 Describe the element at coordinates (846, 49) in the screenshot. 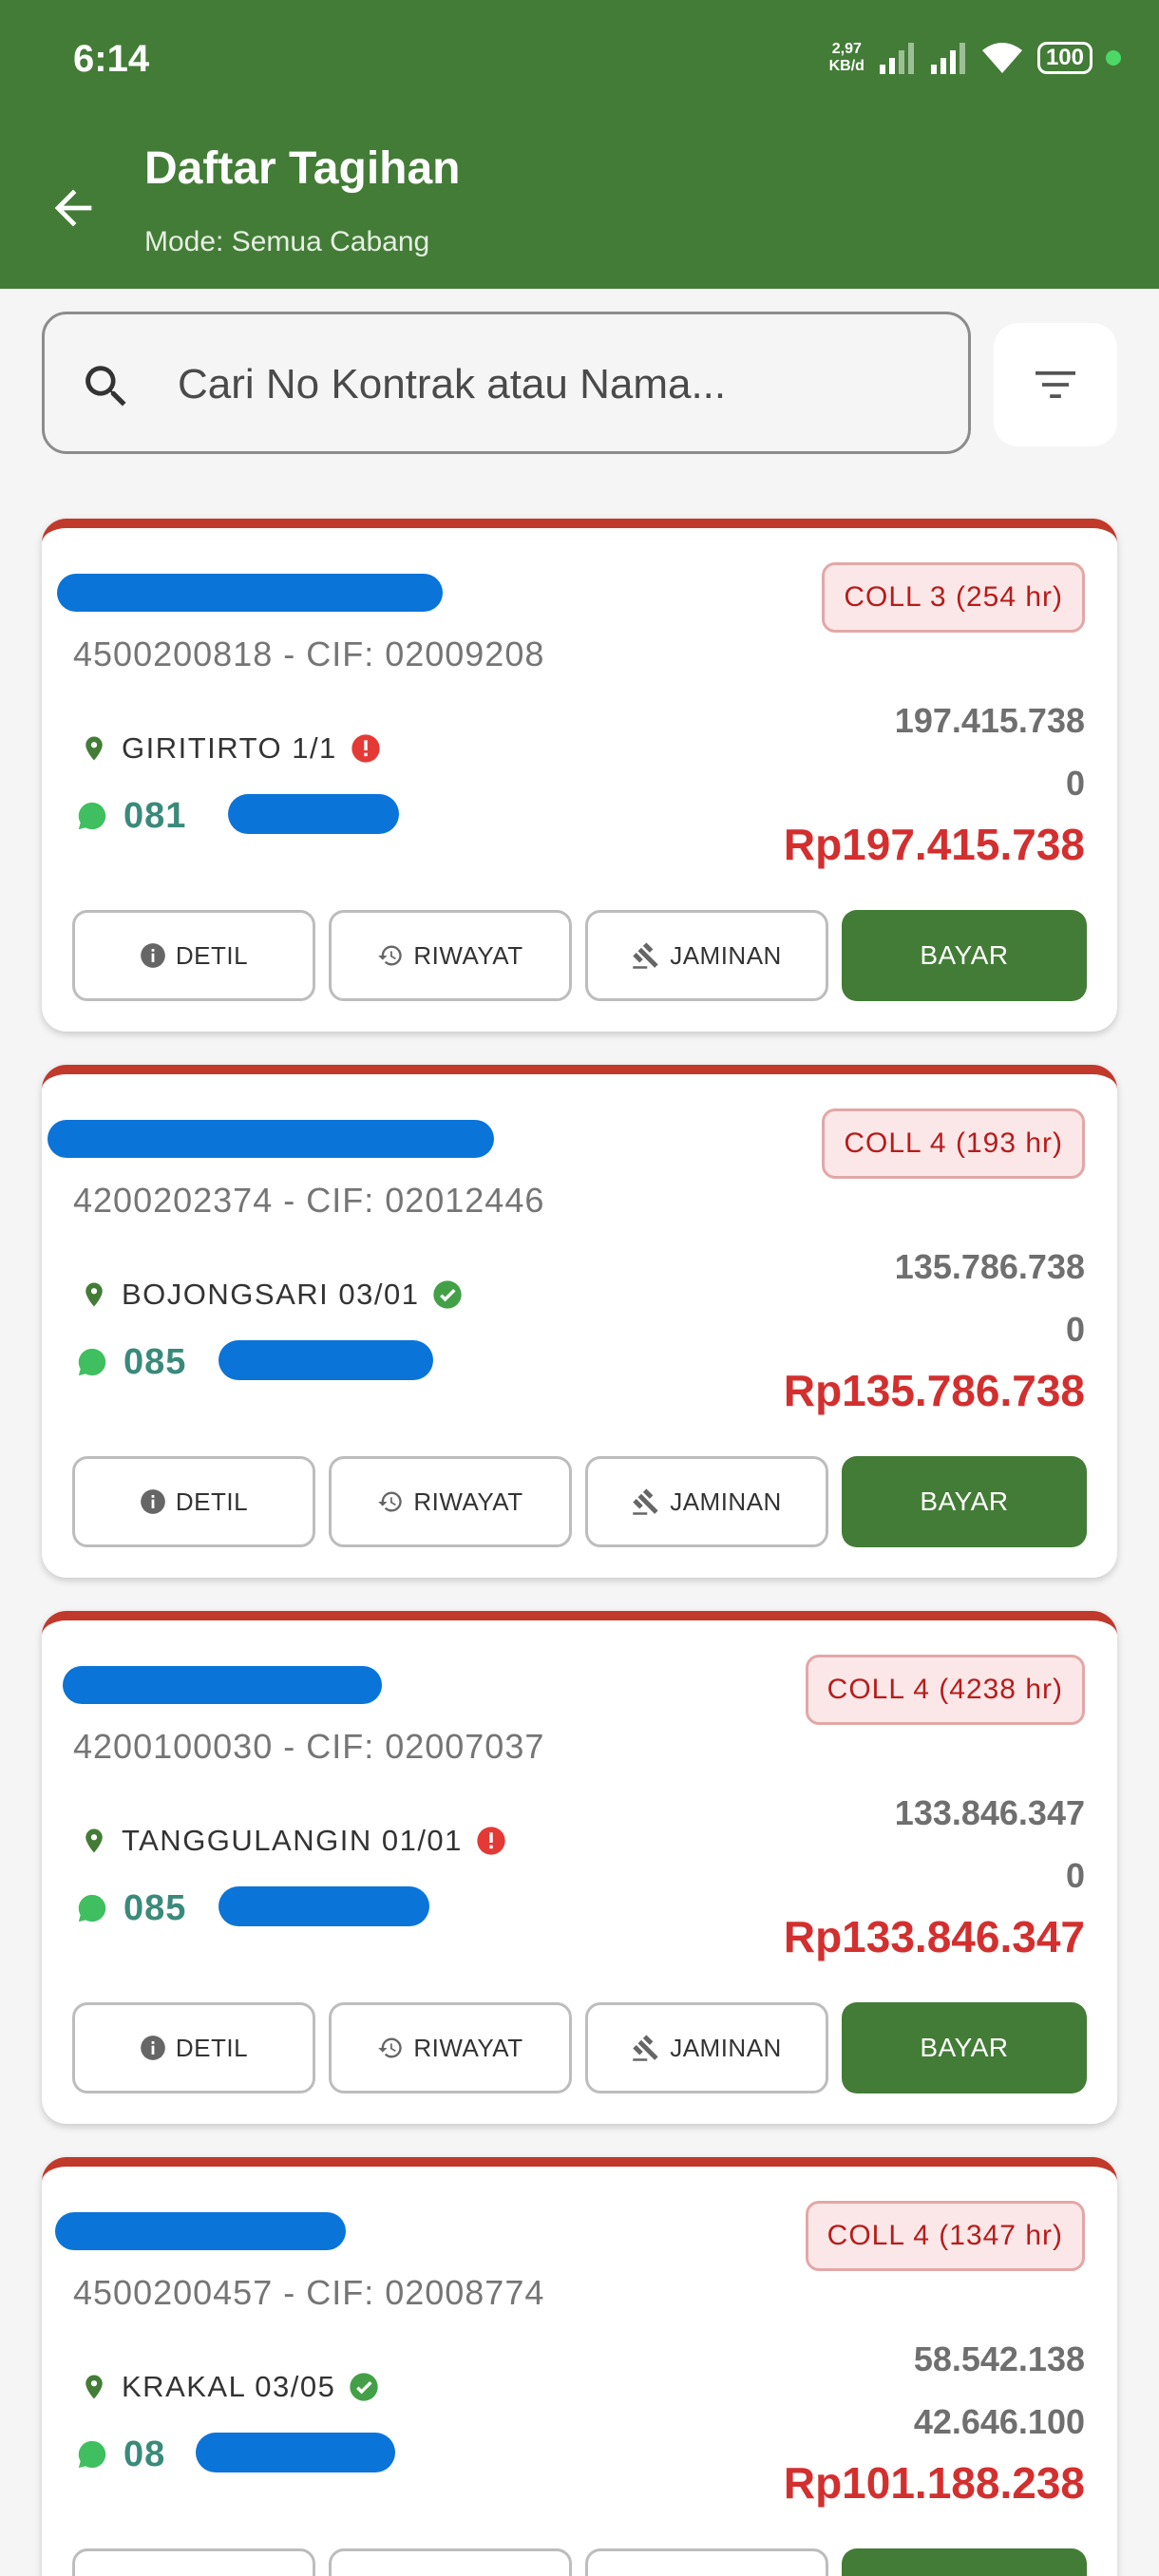

I see `net-speed-value: 2,97` at that location.